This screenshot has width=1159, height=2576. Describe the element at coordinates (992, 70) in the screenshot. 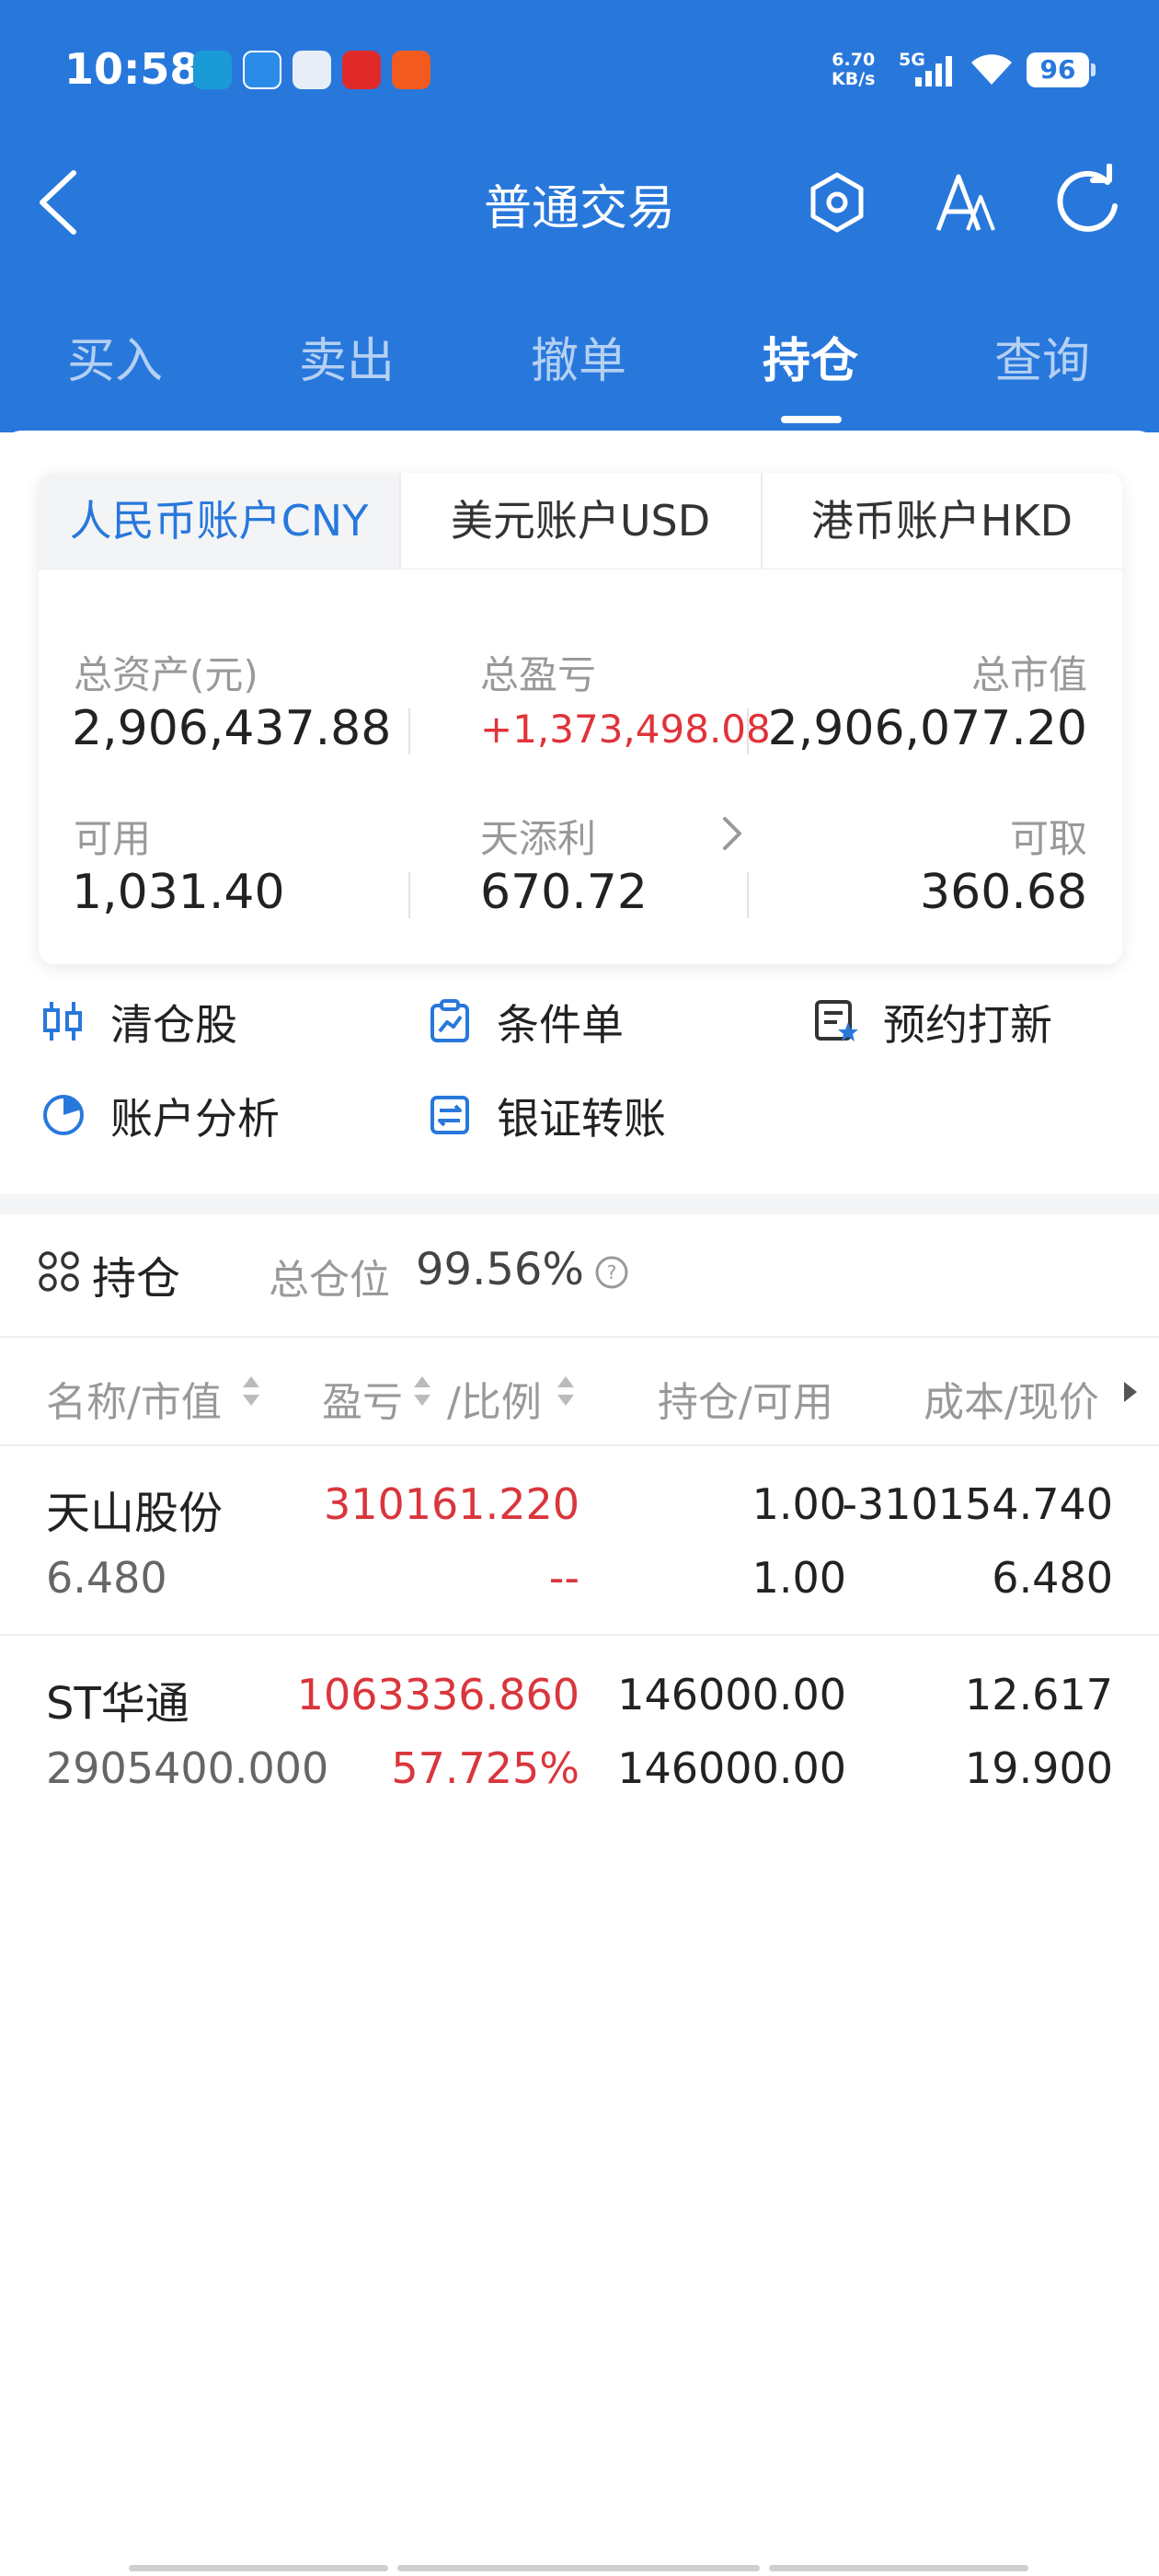

I see `wifi-icon` at that location.